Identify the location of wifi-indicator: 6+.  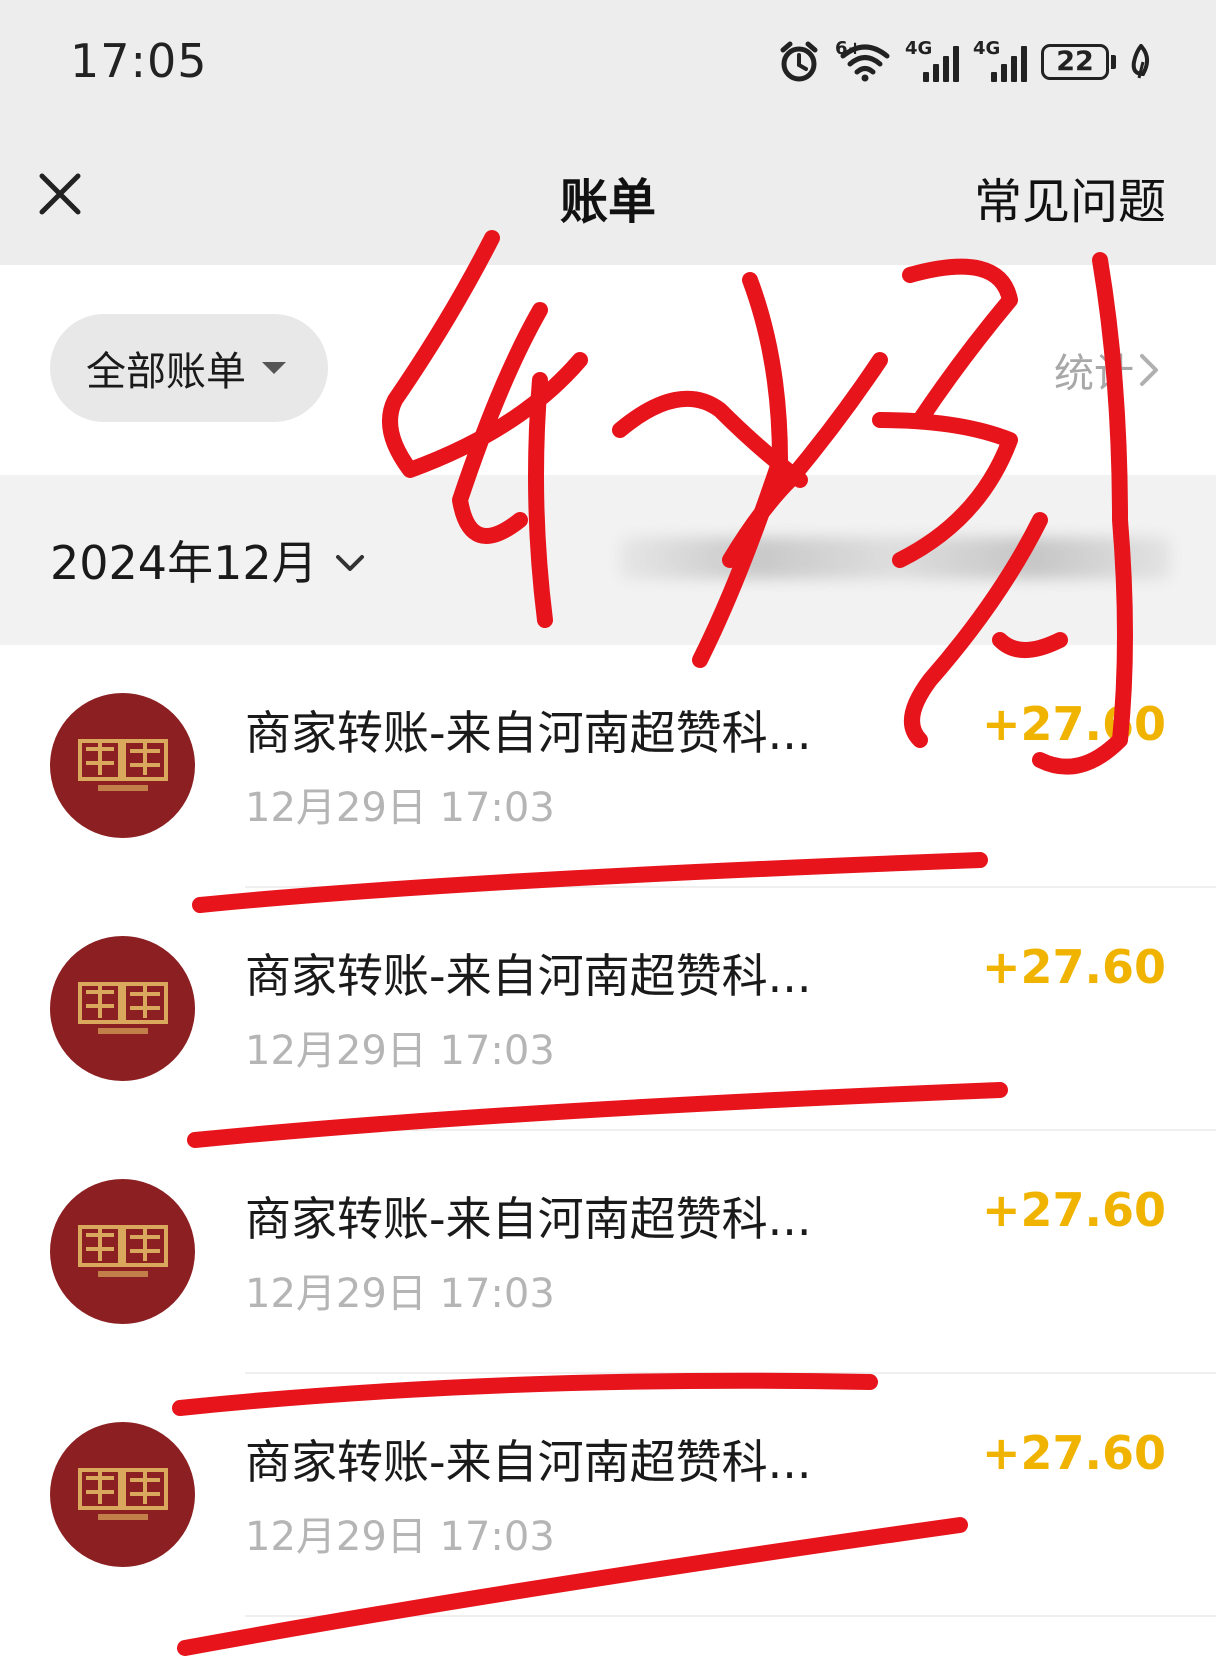
(863, 60).